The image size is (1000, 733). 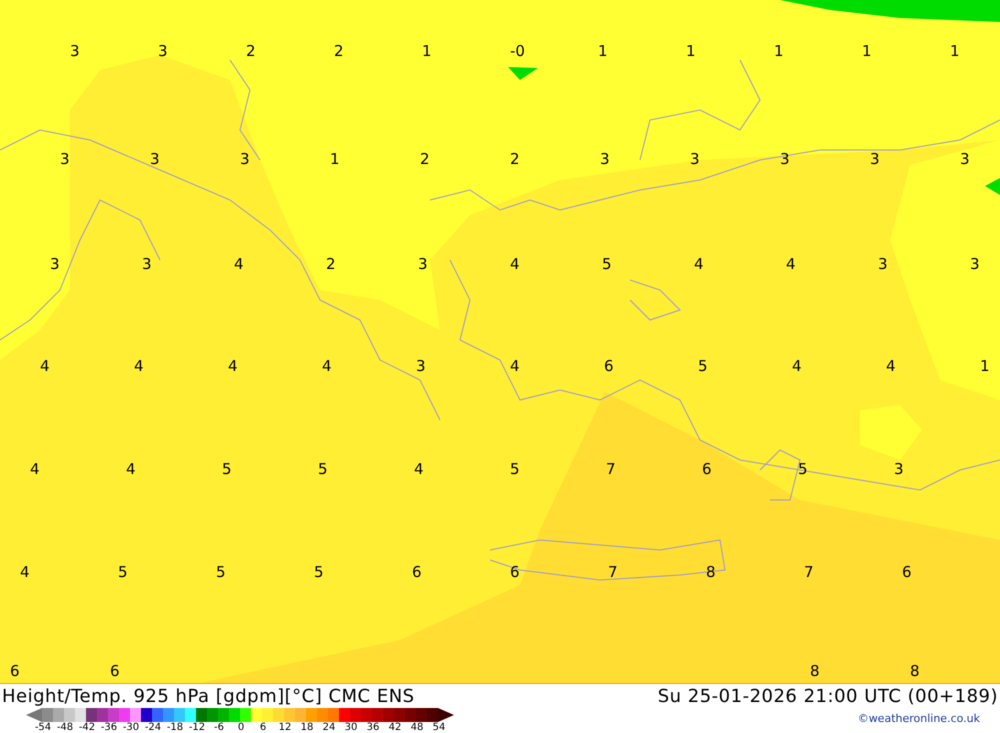 What do you see at coordinates (208, 696) in the screenshot?
I see `chart-title: Height/Temp. 925 hPa [gdpm][°C] CMC ENS` at bounding box center [208, 696].